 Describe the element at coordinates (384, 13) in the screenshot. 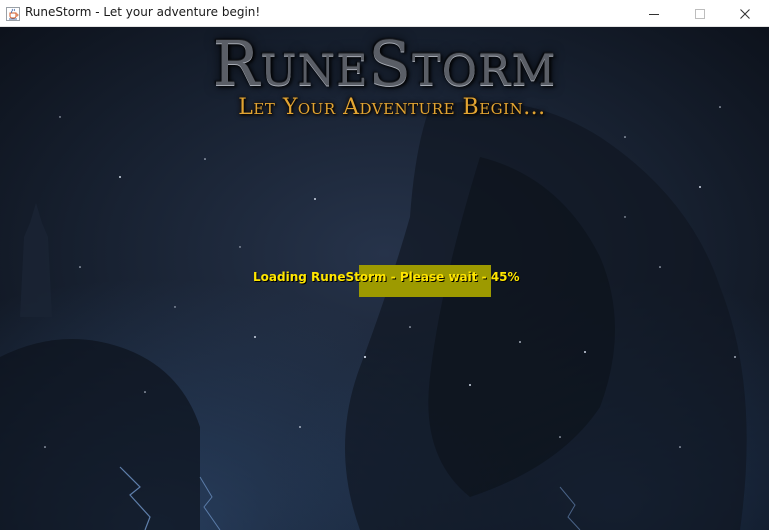

I see `title-bar: RuneStorm - Let your adventure begin!` at that location.